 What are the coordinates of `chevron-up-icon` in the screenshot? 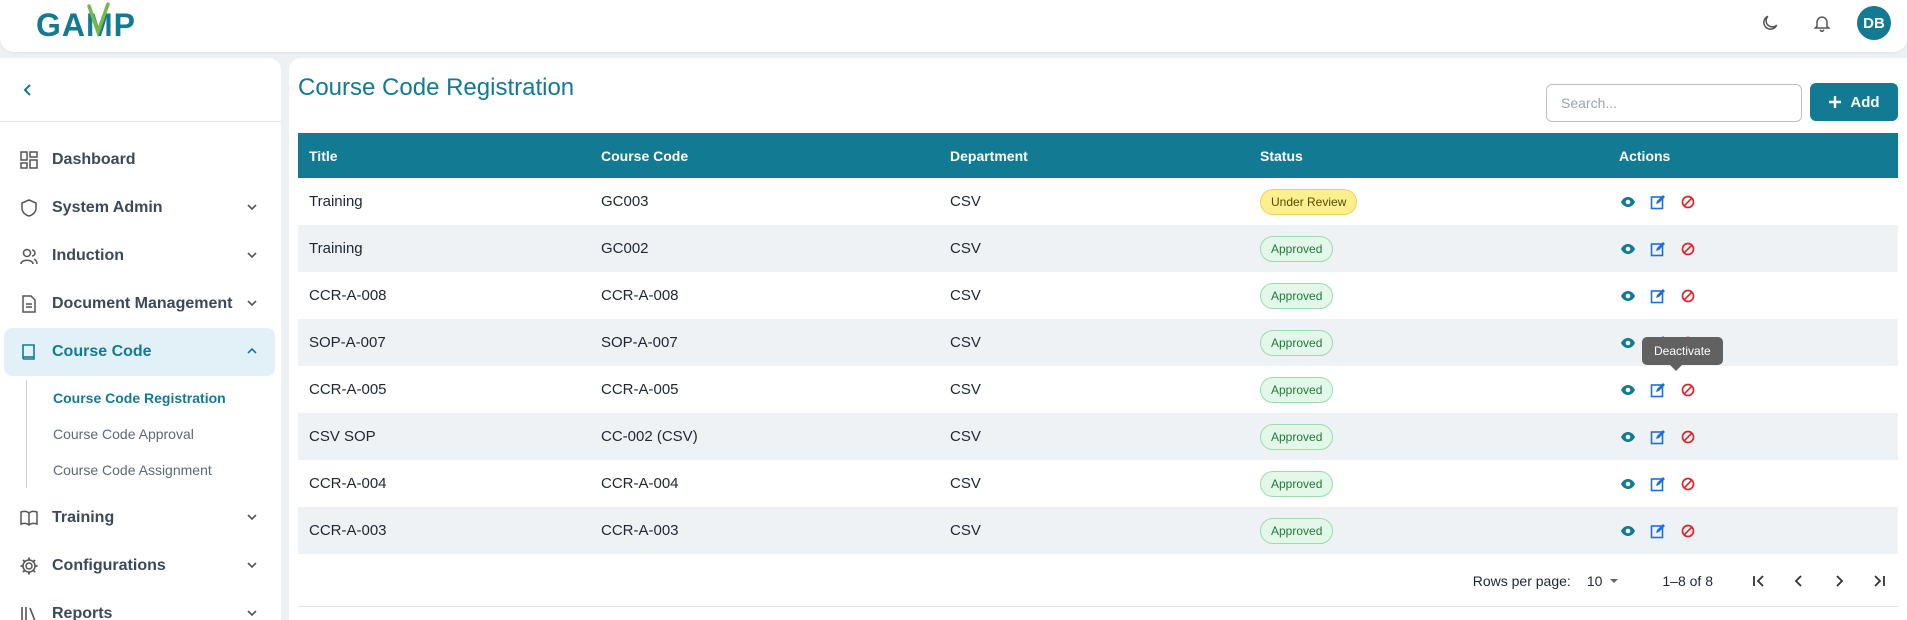 It's located at (252, 350).